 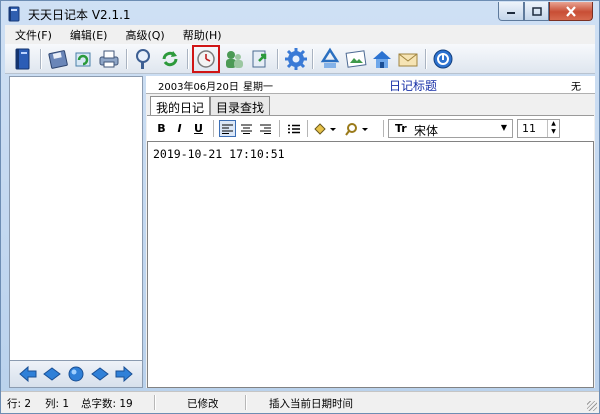 What do you see at coordinates (443, 59) in the screenshot?
I see `about-icon` at bounding box center [443, 59].